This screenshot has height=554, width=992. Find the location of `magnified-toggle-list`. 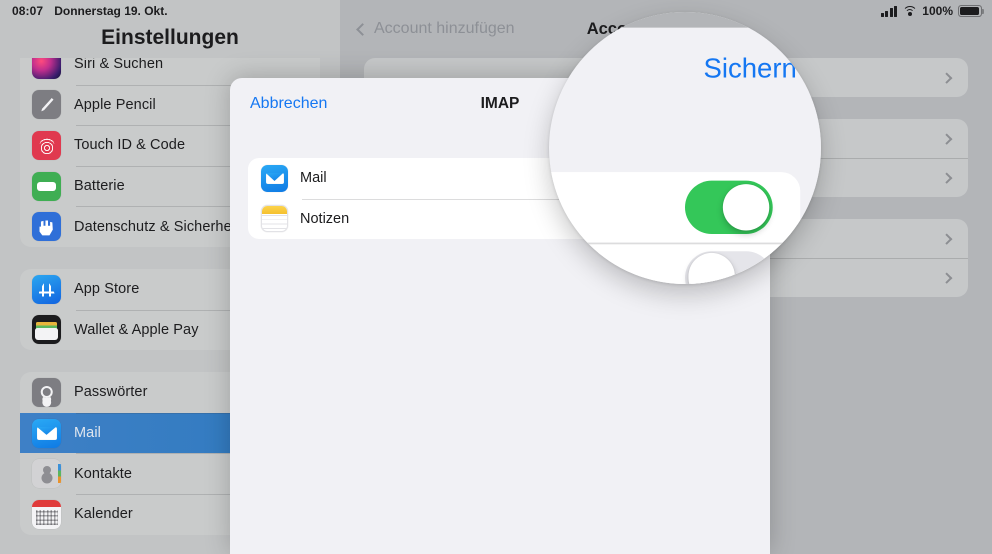

magnified-toggle-list is located at coordinates (675, 228).